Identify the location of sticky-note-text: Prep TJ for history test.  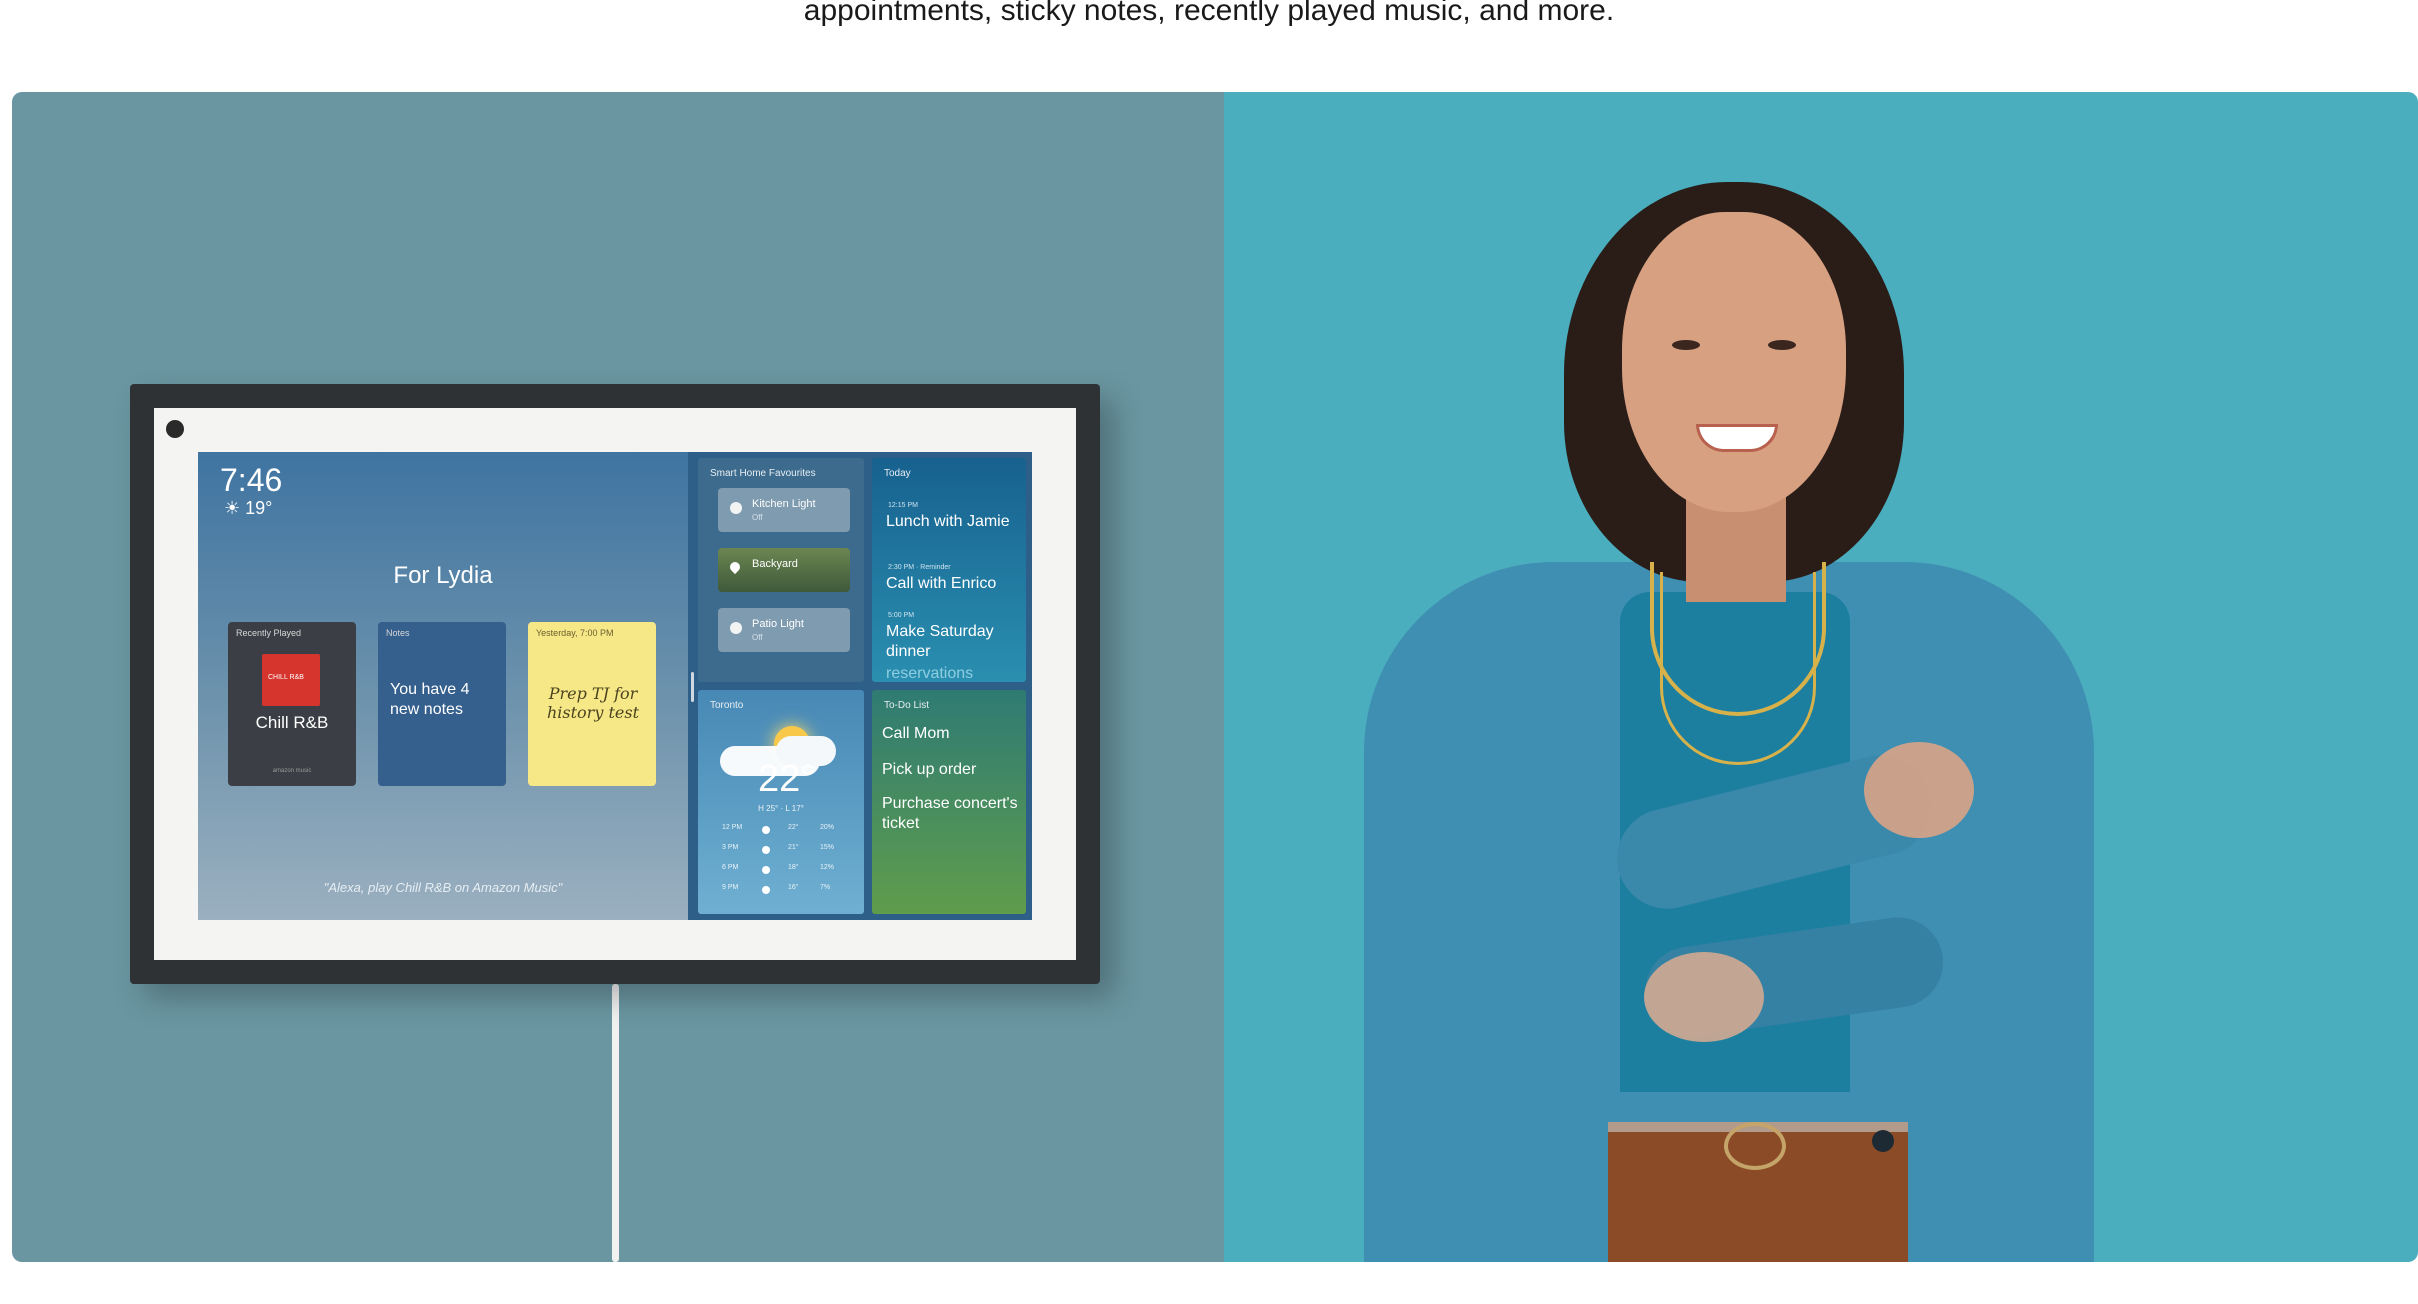
(592, 703).